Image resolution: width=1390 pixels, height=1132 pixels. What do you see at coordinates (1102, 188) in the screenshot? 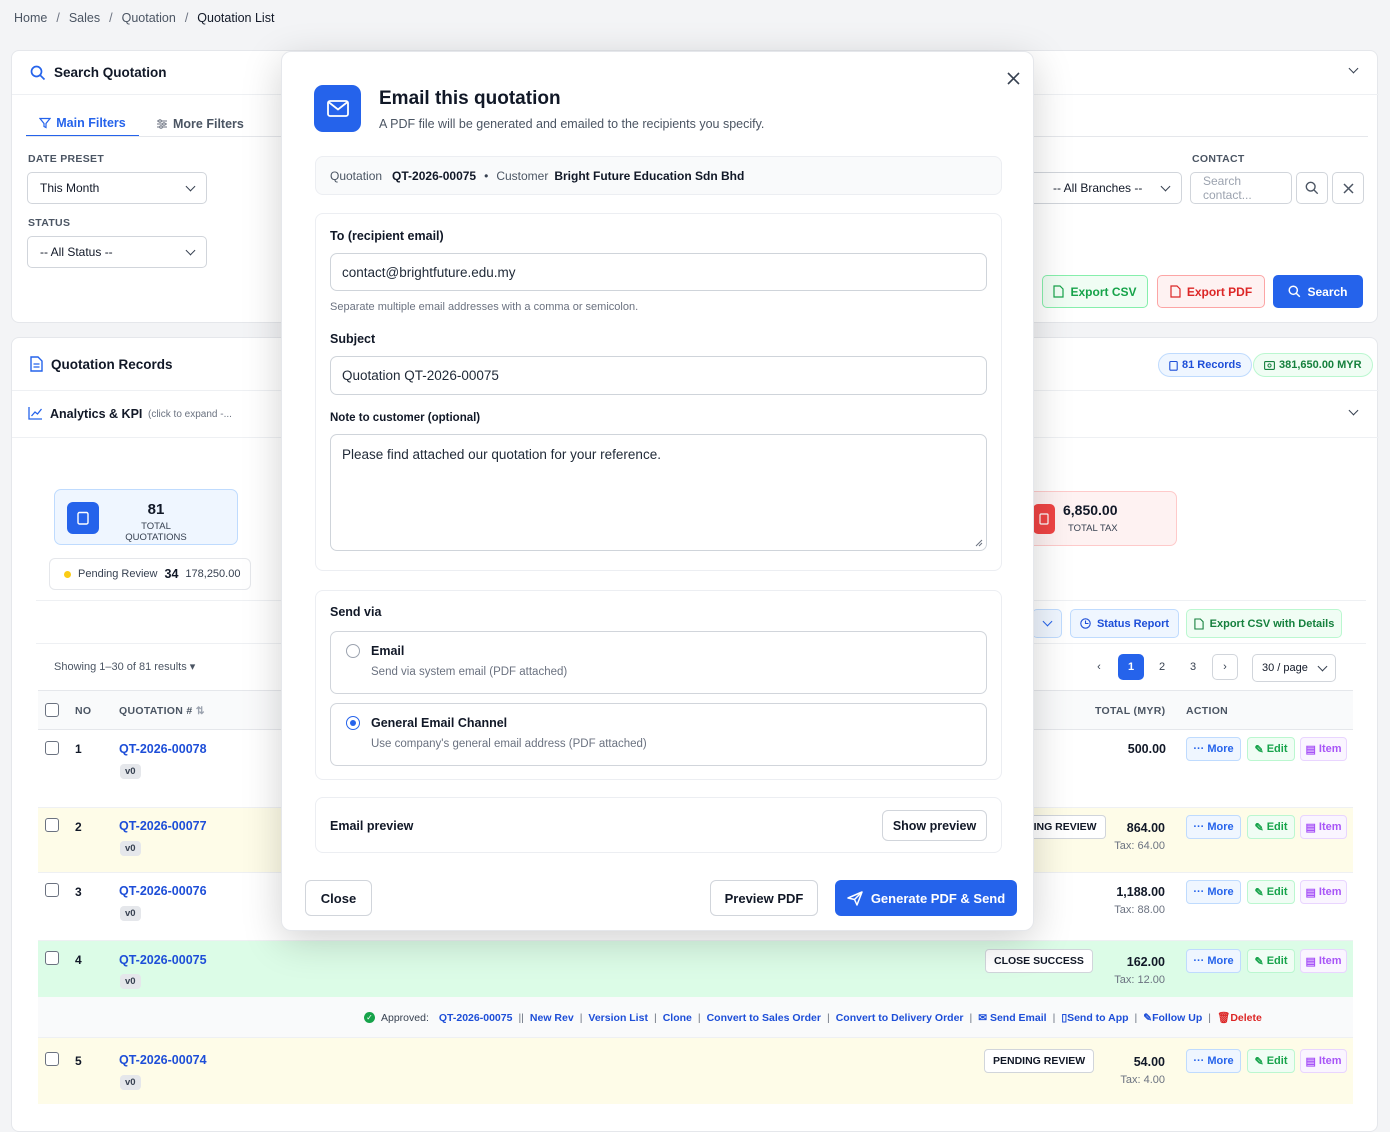
I see `branch-select: -- All Branches --` at bounding box center [1102, 188].